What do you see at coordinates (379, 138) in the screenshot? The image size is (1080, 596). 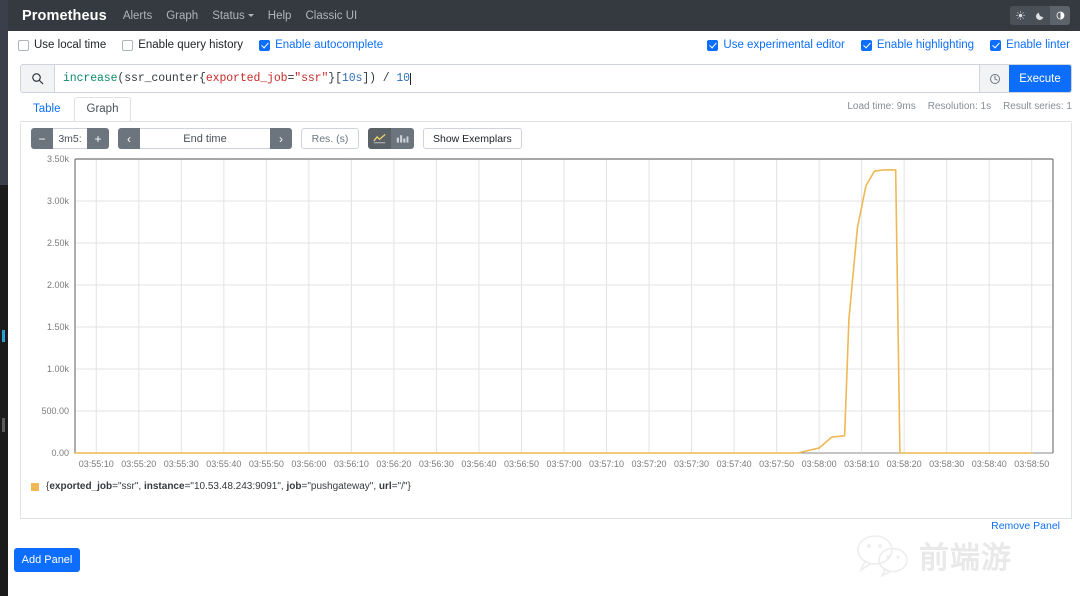 I see `line-chart-icon` at bounding box center [379, 138].